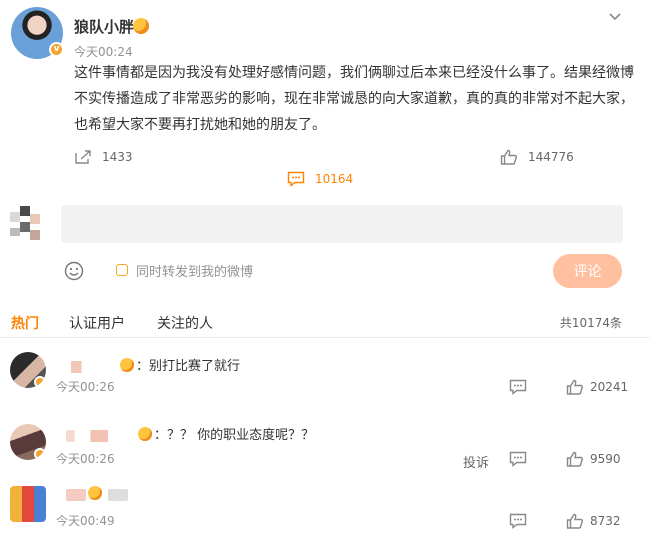  What do you see at coordinates (325, 322) in the screenshot?
I see `comment-tabs: 热门 认证用户 关注的人 共10174条` at bounding box center [325, 322].